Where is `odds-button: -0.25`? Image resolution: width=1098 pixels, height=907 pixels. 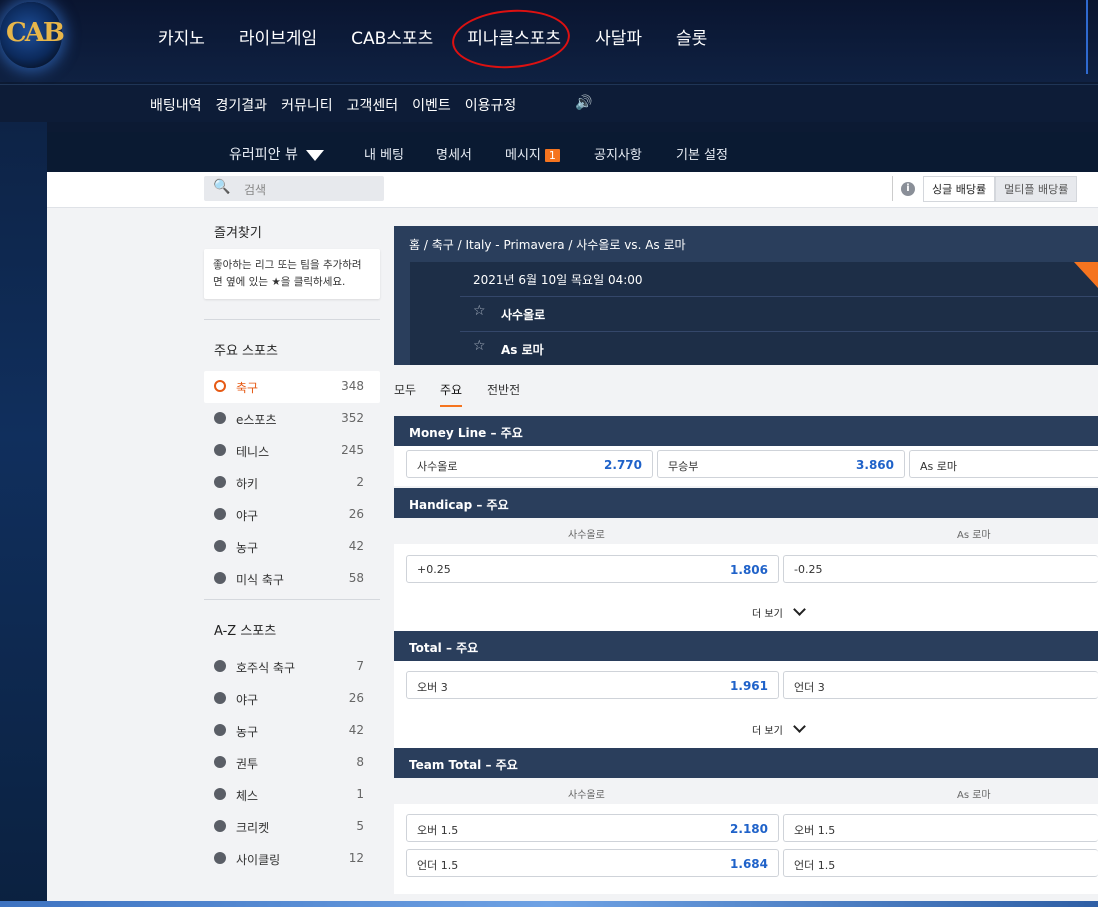
odds-button: -0.25 is located at coordinates (940, 569).